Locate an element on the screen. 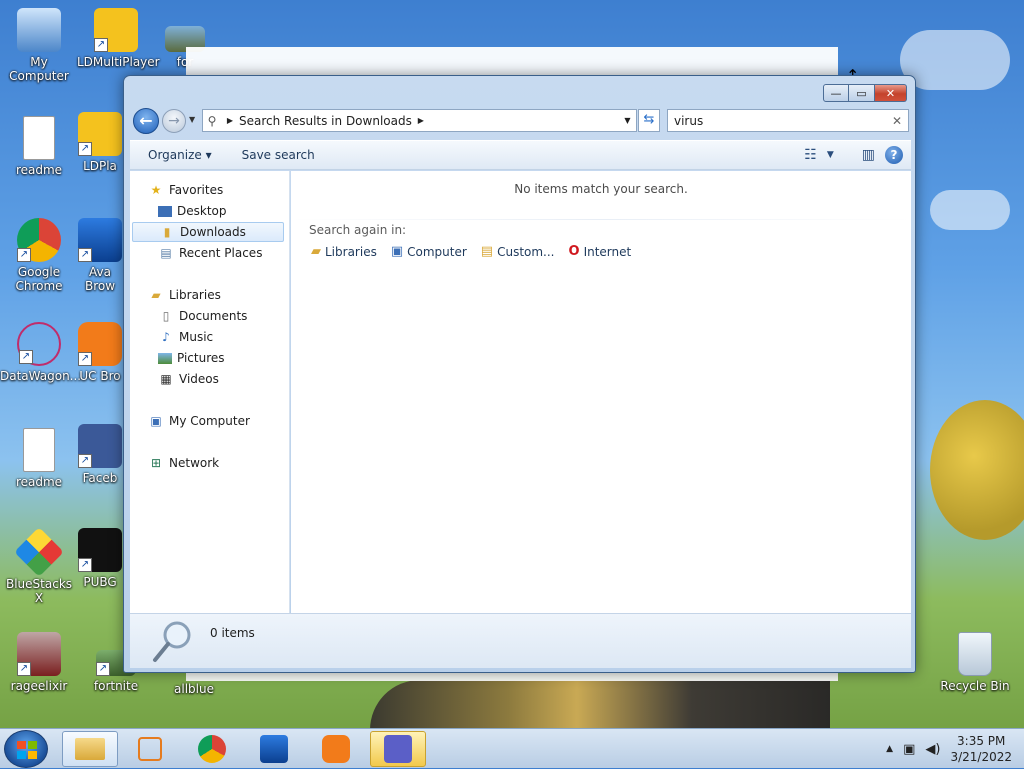 This screenshot has height=769, width=1024. network-status-icon: ▣ is located at coordinates (909, 749).